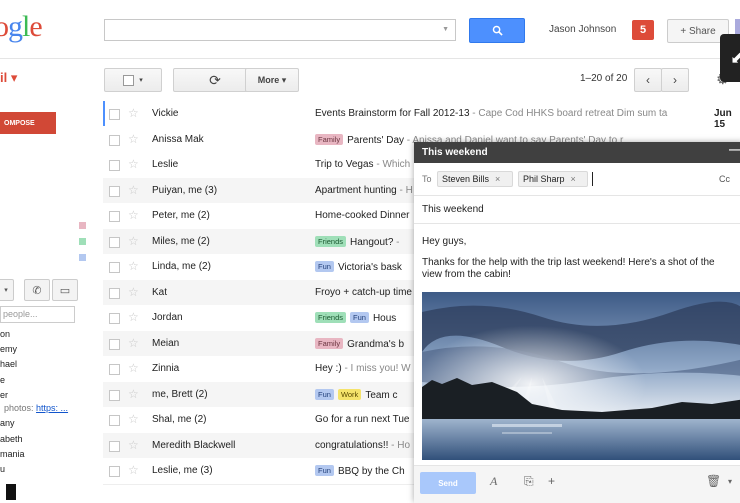 Image resolution: width=740 pixels, height=503 pixels. I want to click on email-subject: Apartment hunting, so click(356, 190).